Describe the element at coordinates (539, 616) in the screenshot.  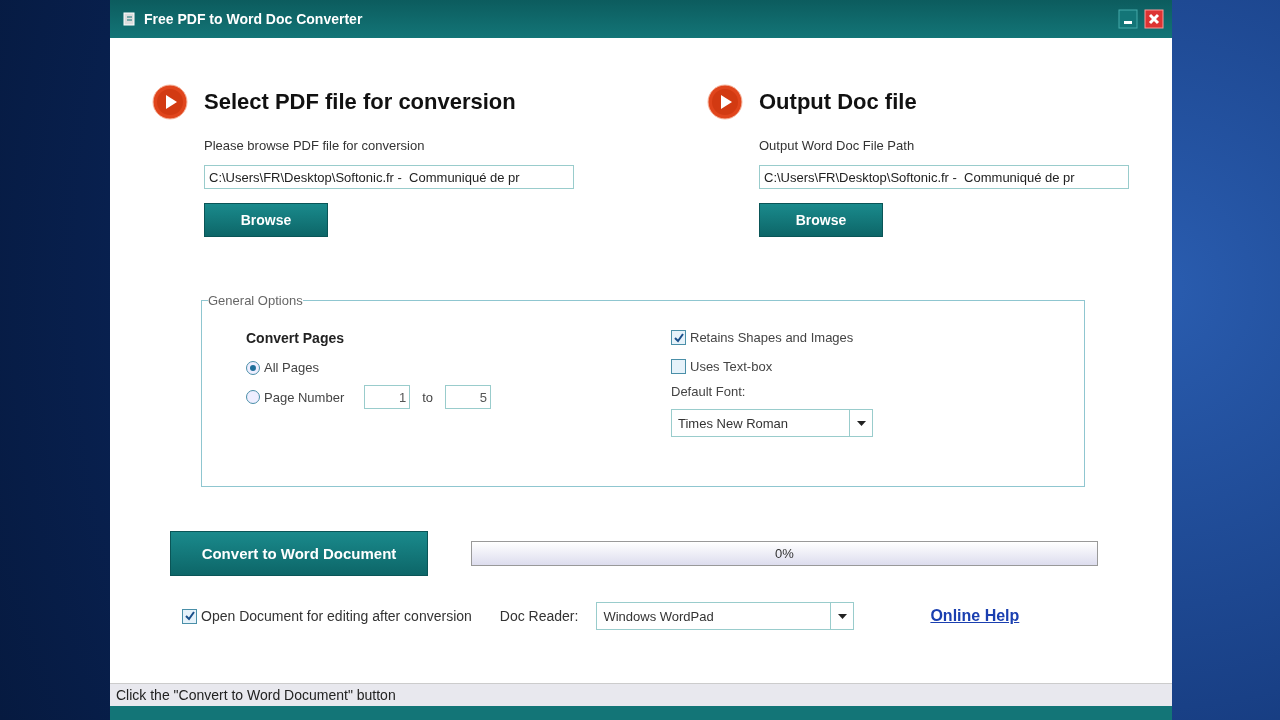
I see `field-label: Doc Reader:` at that location.